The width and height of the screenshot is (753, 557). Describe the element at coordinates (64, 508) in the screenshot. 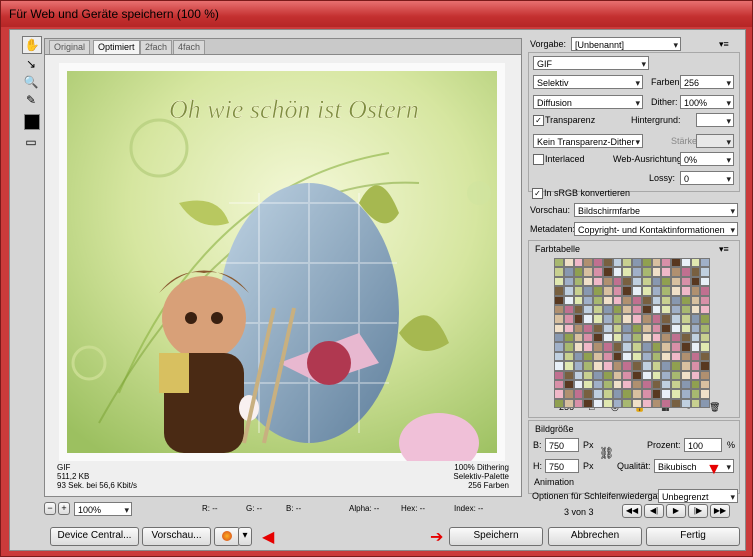

I see `zoom-in-button: +` at that location.